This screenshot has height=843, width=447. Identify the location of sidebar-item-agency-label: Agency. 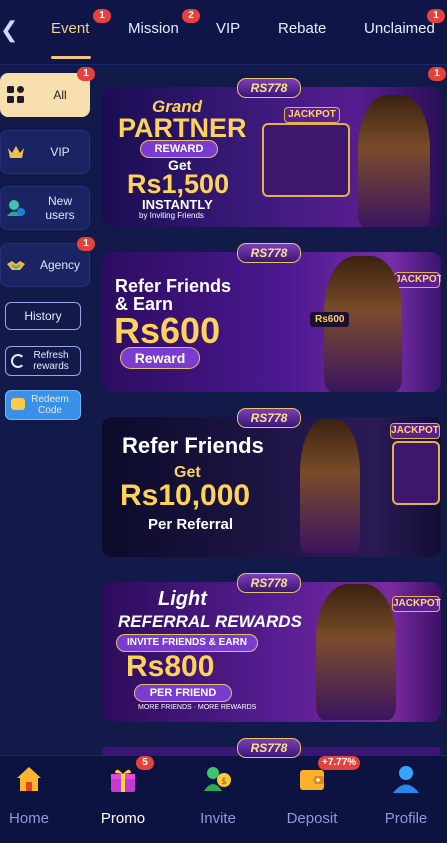
(60, 265).